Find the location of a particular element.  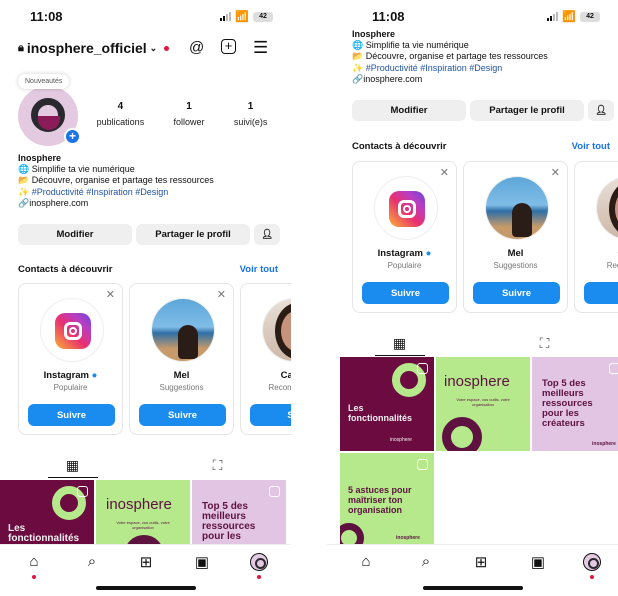

note-bubble: Nouveautés is located at coordinates (44, 81).